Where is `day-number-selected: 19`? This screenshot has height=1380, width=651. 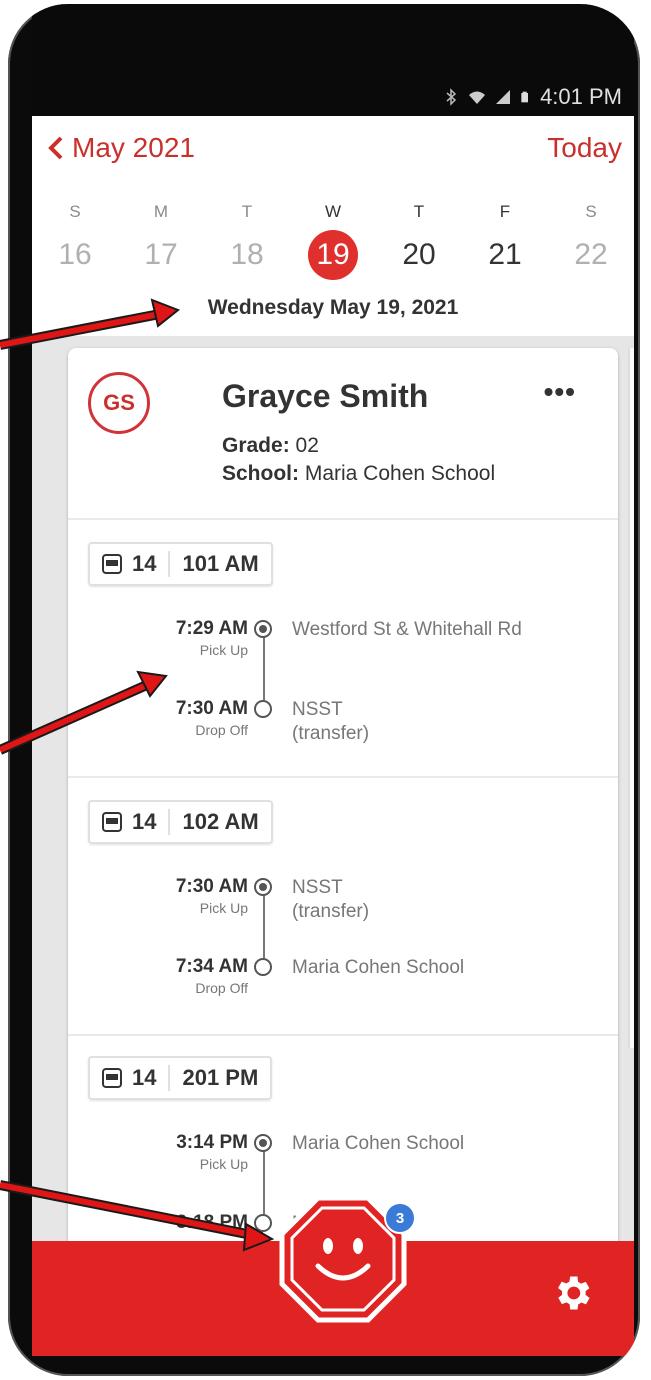 day-number-selected: 19 is located at coordinates (333, 255).